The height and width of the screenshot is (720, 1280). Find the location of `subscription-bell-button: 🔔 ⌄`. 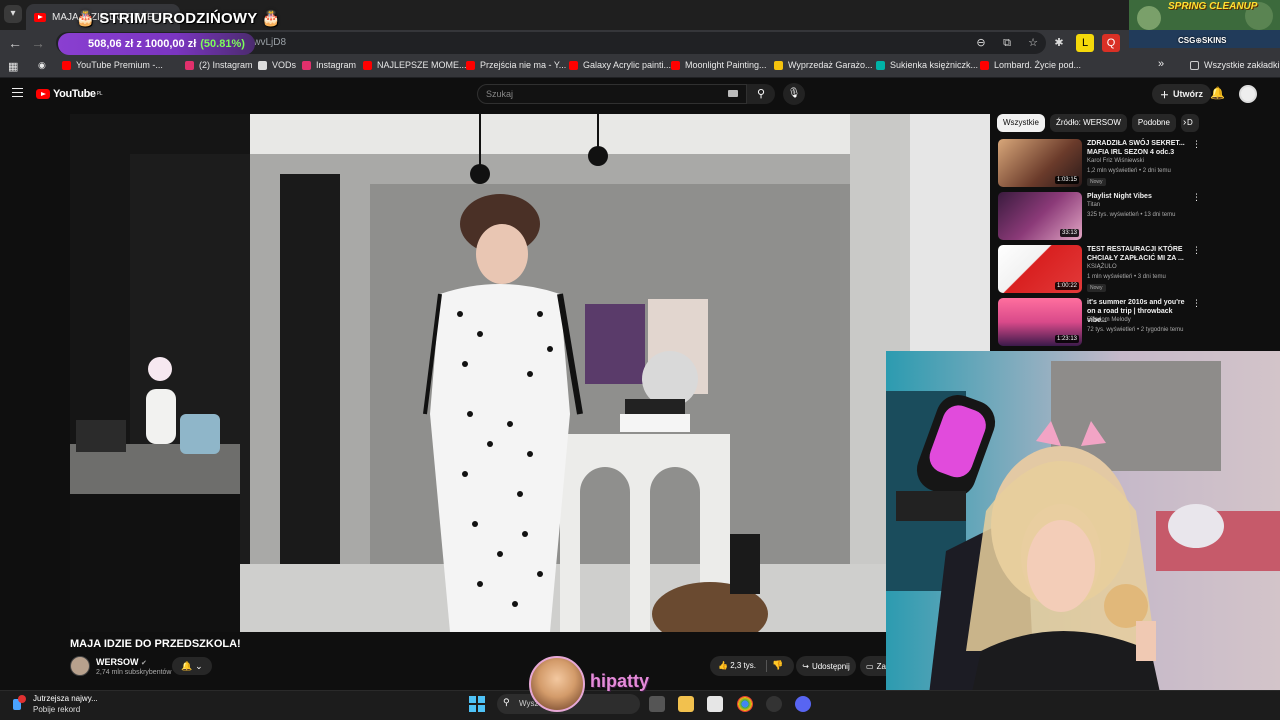

subscription-bell-button: 🔔 ⌄ is located at coordinates (192, 666).